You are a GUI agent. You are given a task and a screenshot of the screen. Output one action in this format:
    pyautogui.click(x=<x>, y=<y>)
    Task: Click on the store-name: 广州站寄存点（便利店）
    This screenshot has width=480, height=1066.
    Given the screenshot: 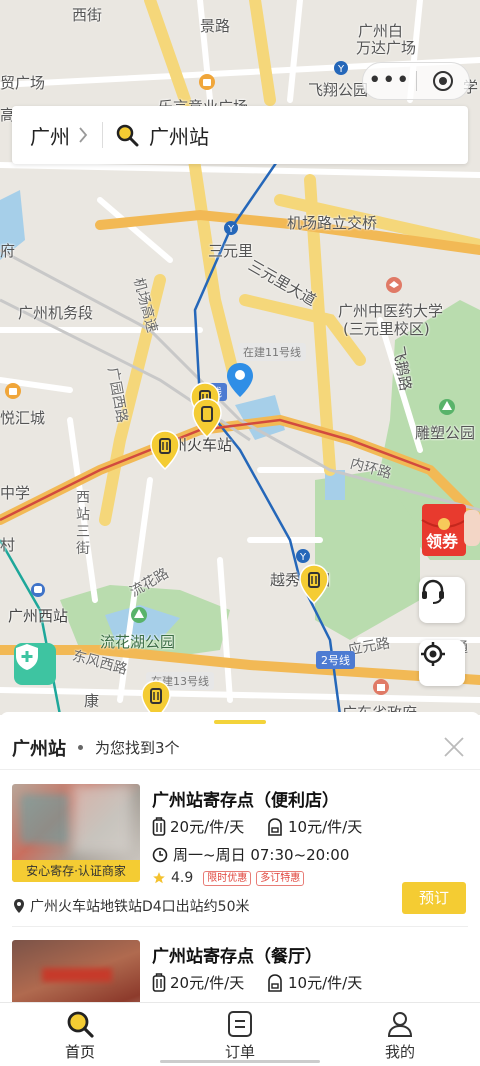 What is the action you would take?
    pyautogui.click(x=245, y=801)
    